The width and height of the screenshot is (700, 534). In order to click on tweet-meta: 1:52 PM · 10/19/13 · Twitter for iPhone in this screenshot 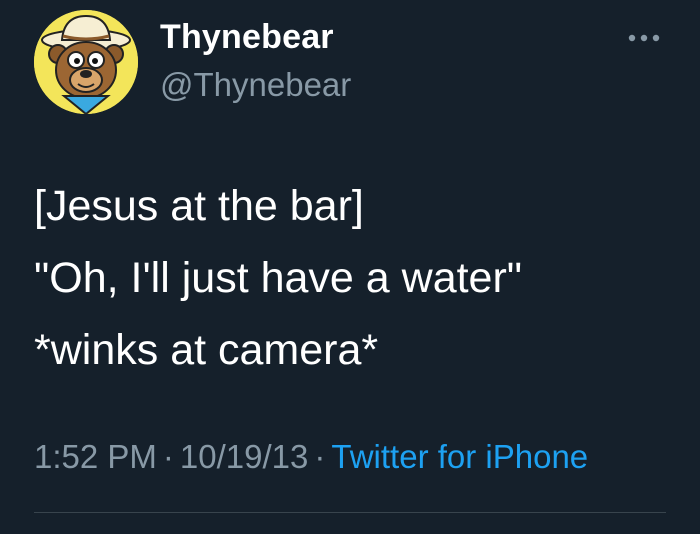, I will do `click(311, 457)`.